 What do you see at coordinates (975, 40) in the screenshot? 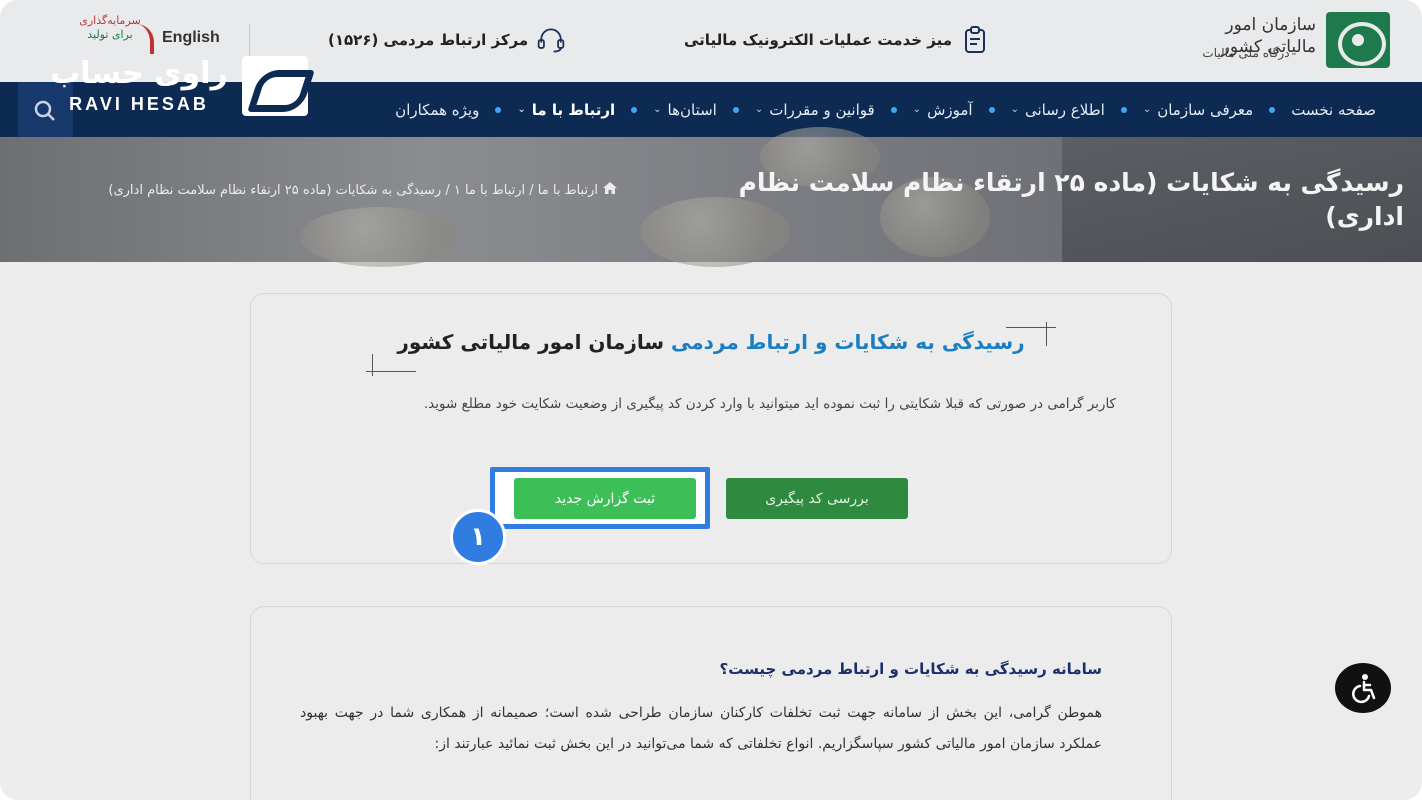
I see `clipboard-icon` at bounding box center [975, 40].